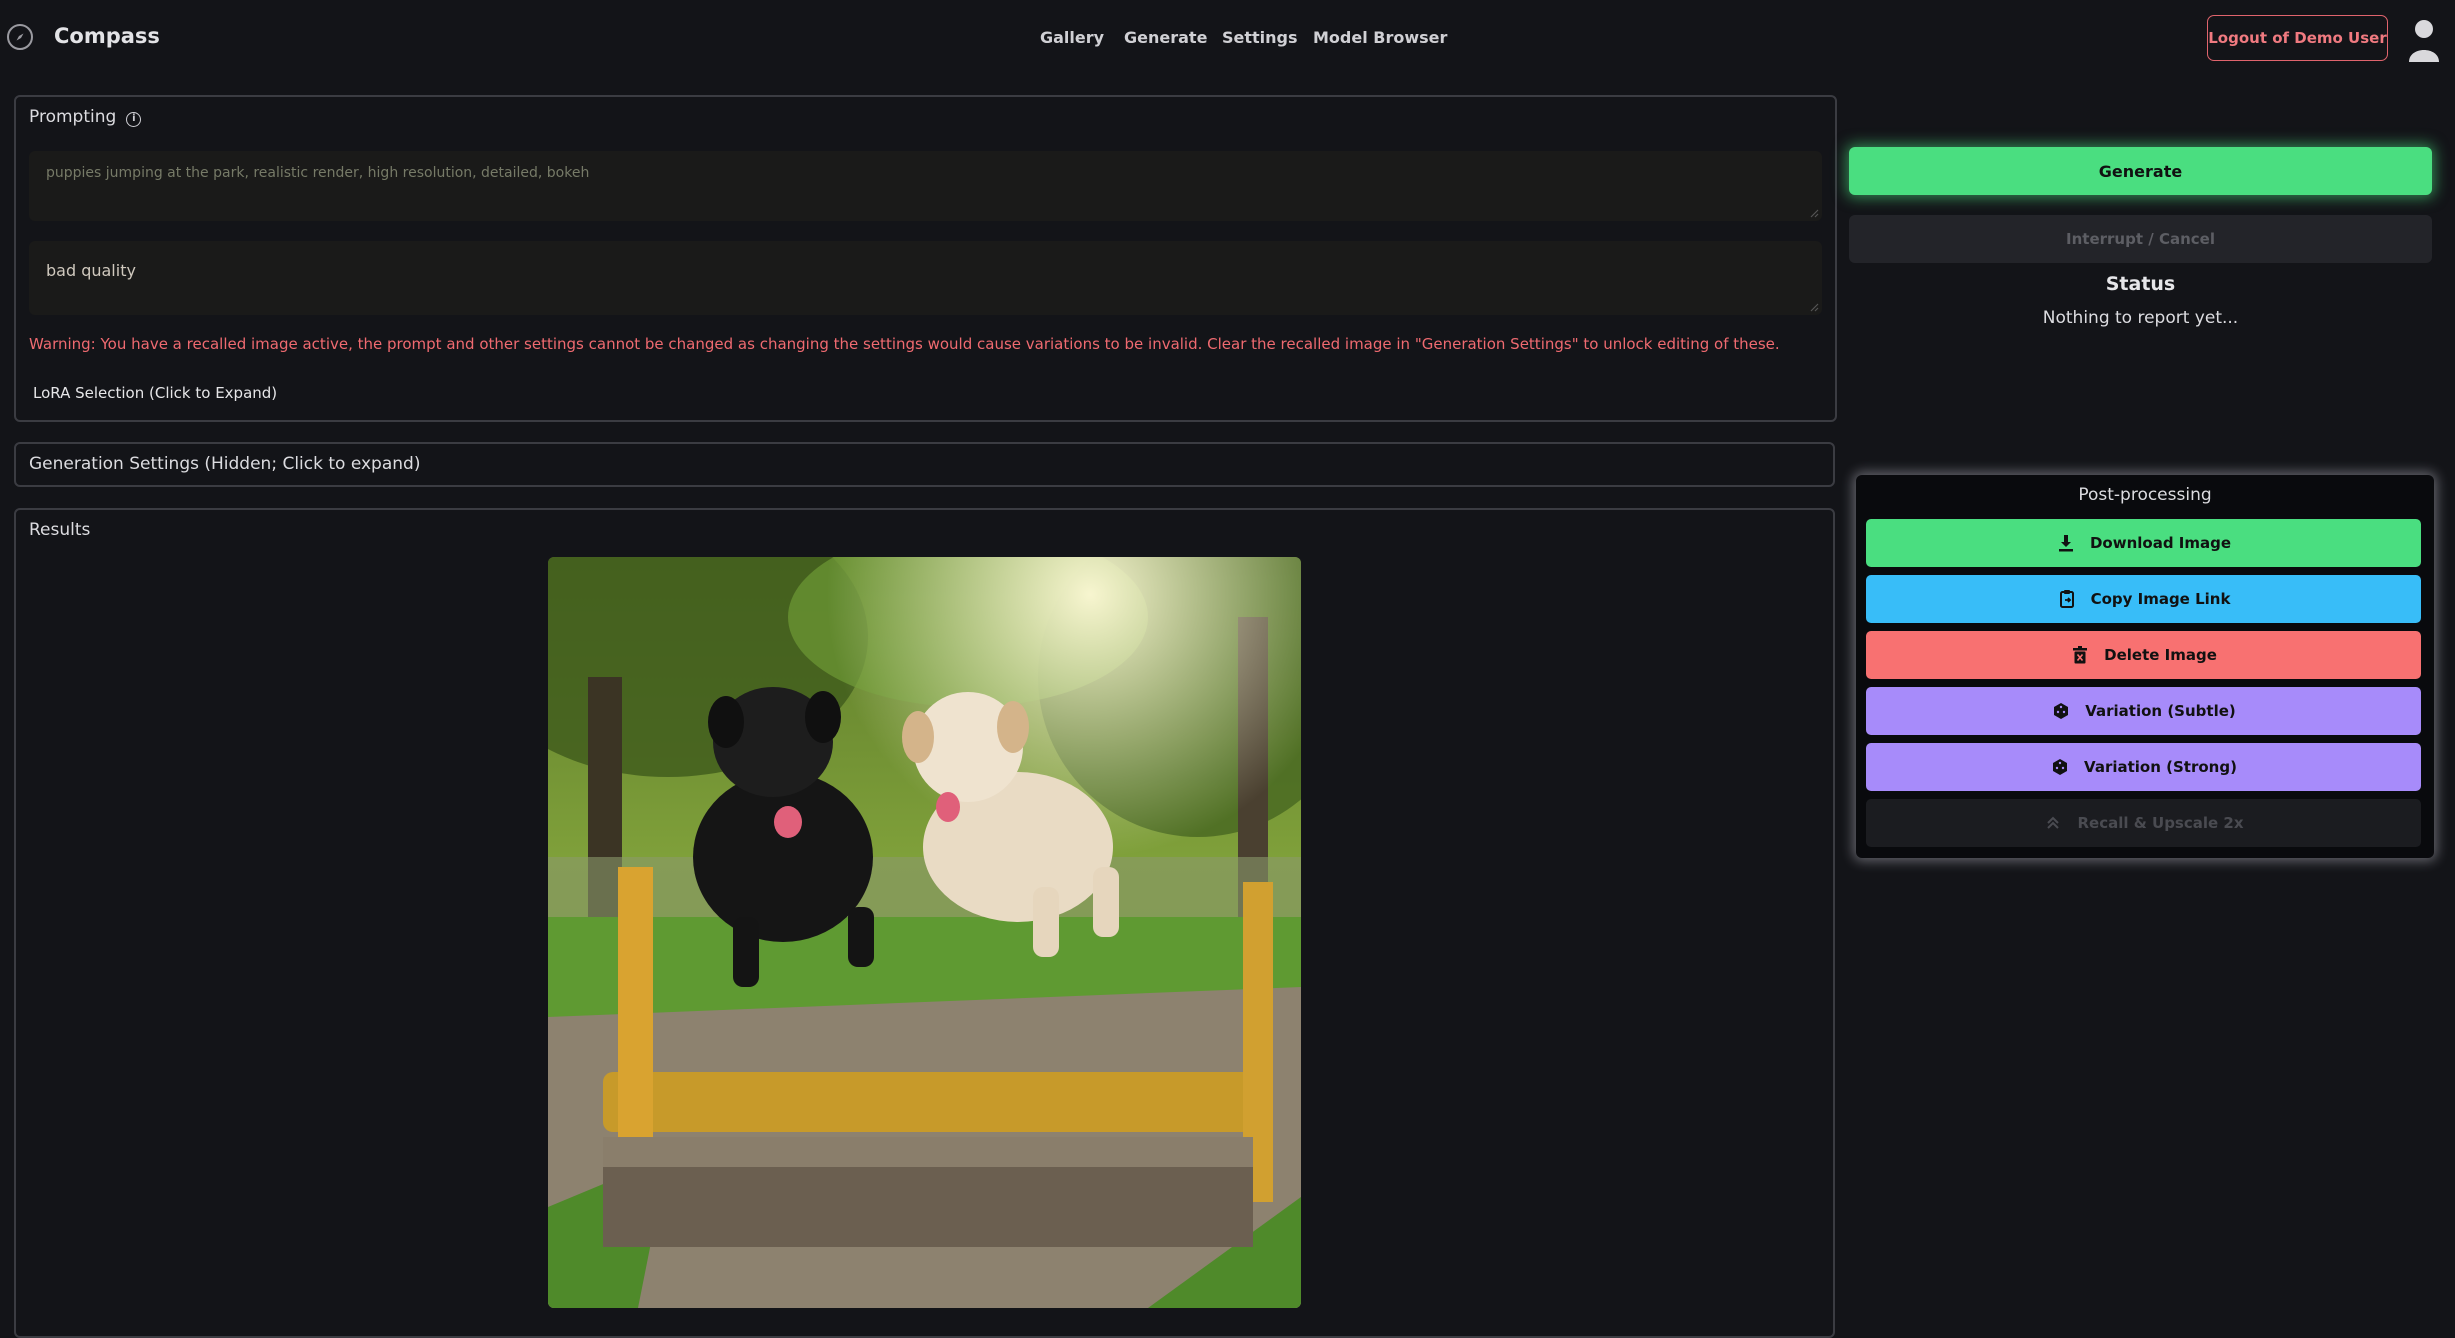 The width and height of the screenshot is (2455, 1338). What do you see at coordinates (134, 119) in the screenshot?
I see `info-icon: i` at bounding box center [134, 119].